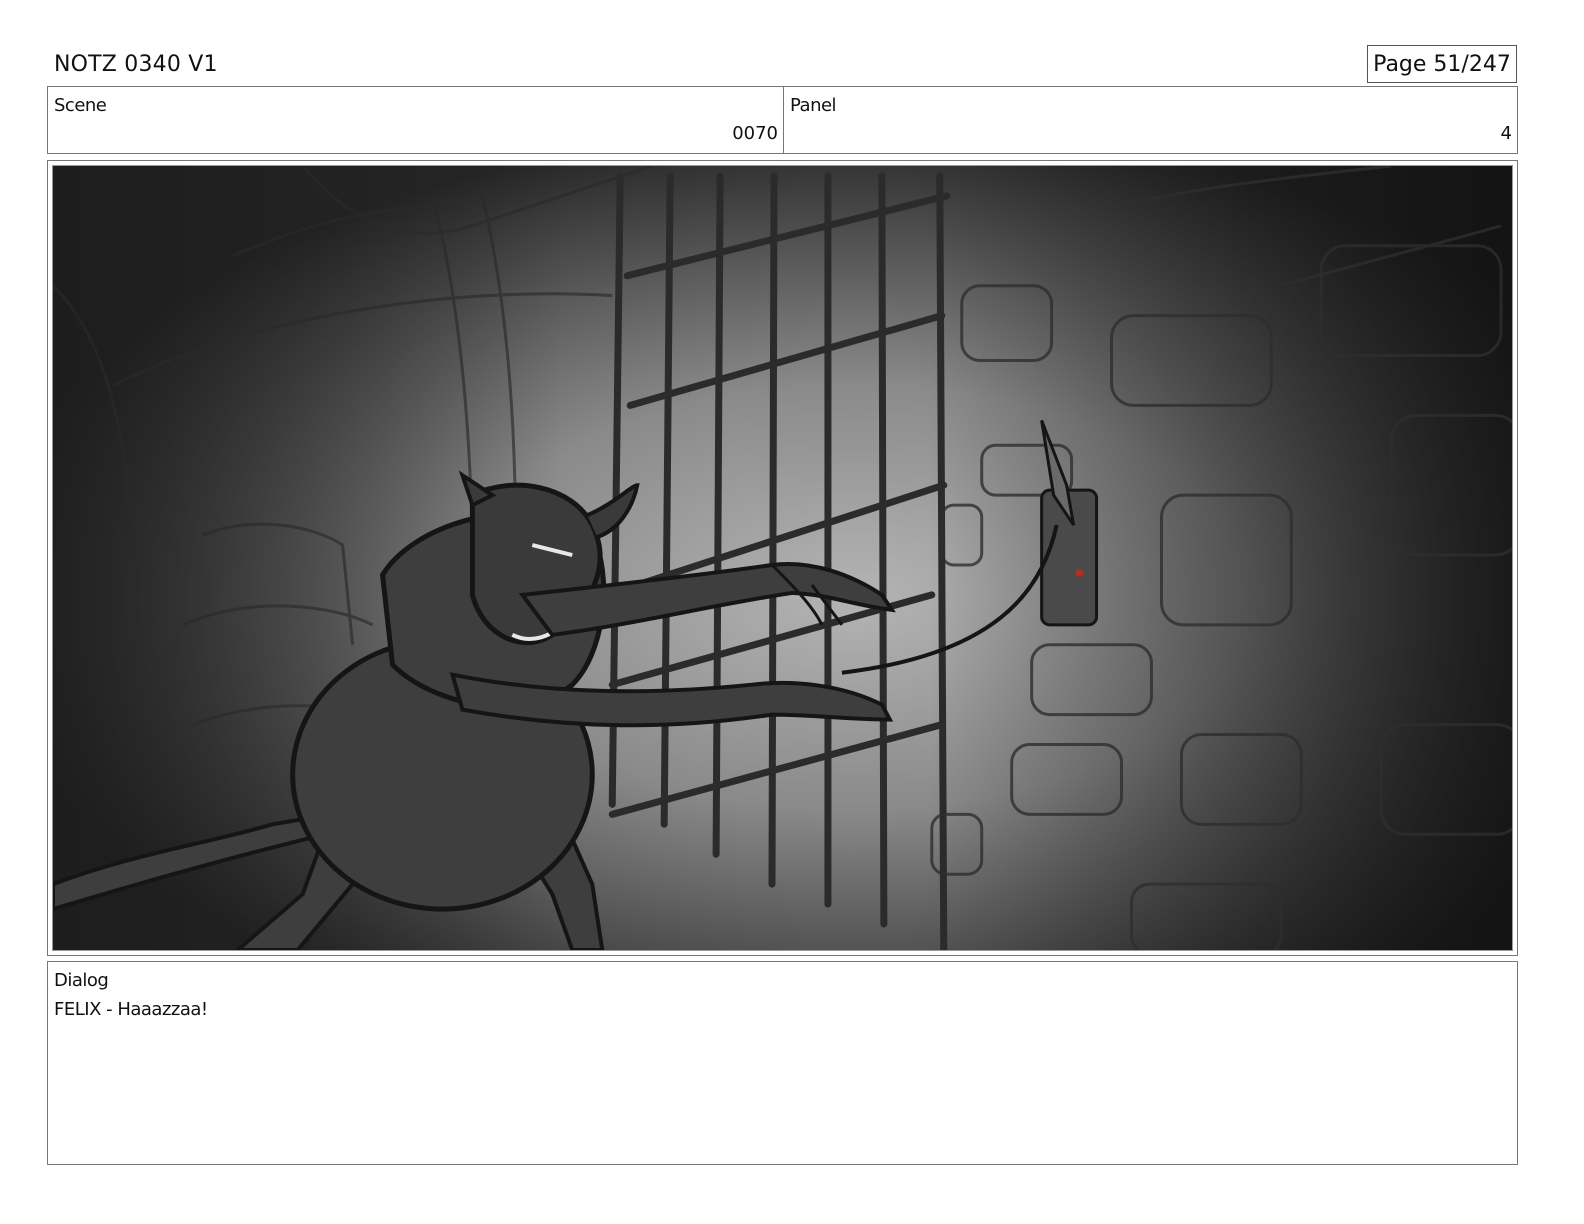  I want to click on panel-number: 4, so click(1506, 133).